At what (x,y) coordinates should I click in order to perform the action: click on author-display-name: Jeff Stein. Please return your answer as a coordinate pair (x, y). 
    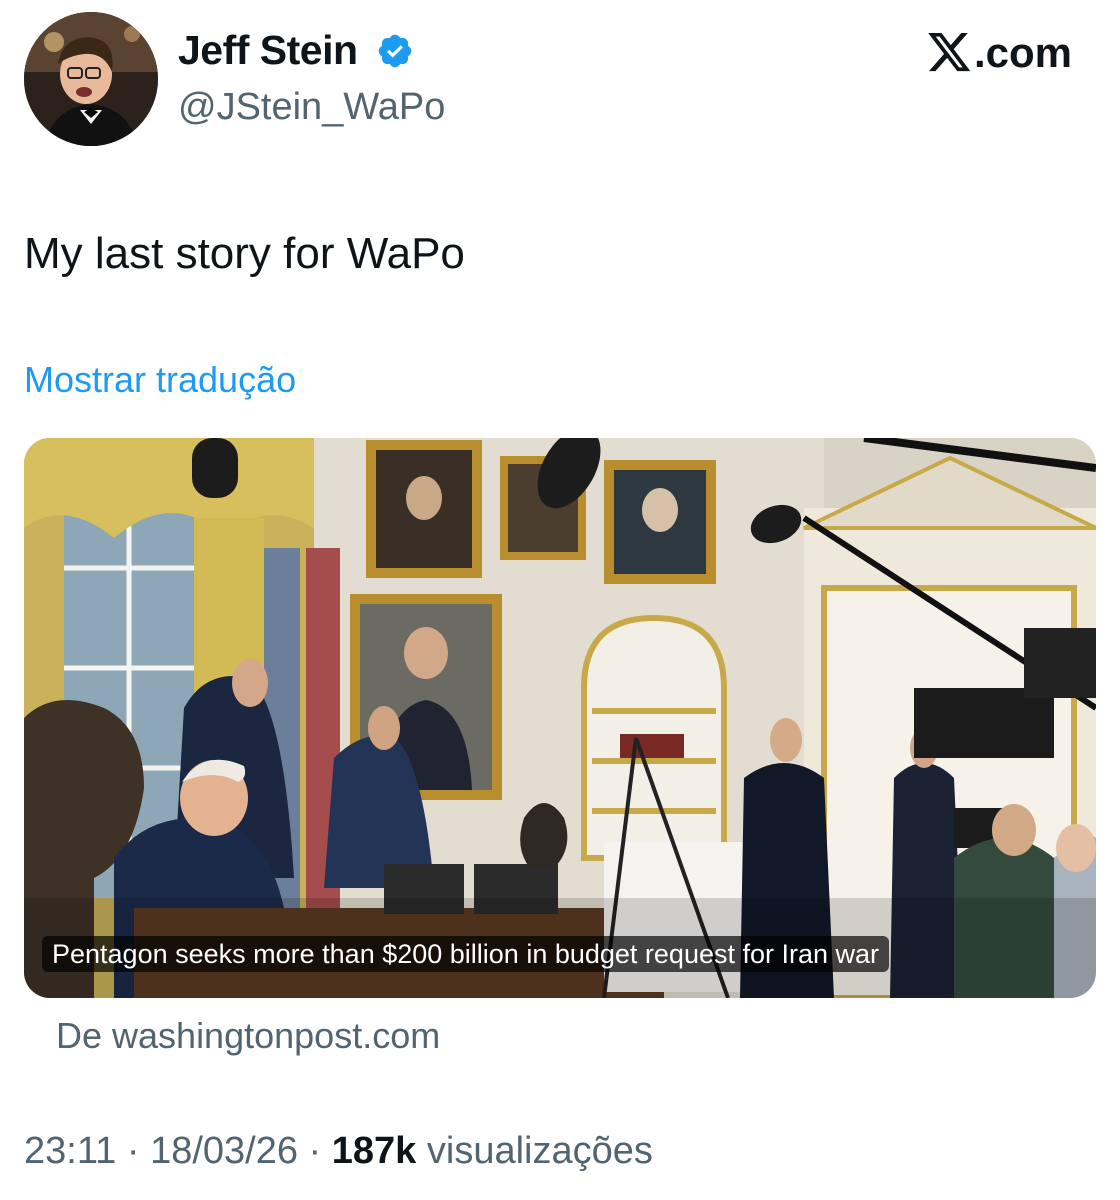
    Looking at the image, I should click on (296, 50).